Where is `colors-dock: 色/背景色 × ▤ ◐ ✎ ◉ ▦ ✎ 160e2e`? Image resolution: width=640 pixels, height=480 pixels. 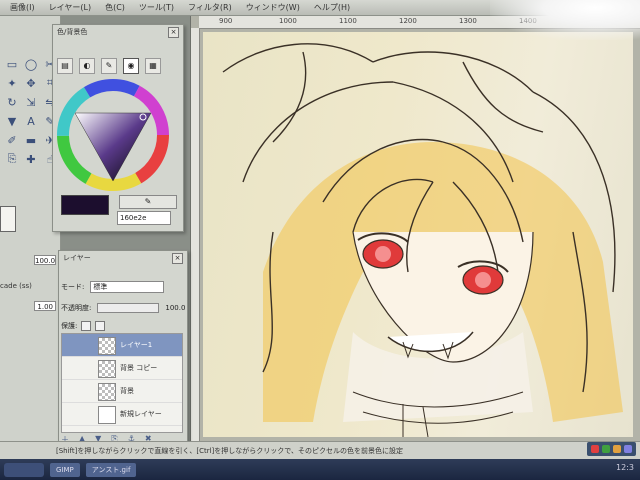
colors-dock: 色/背景色 × ▤ ◐ ✎ ◉ ▦ ✎ 160e2e is located at coordinates (118, 128).